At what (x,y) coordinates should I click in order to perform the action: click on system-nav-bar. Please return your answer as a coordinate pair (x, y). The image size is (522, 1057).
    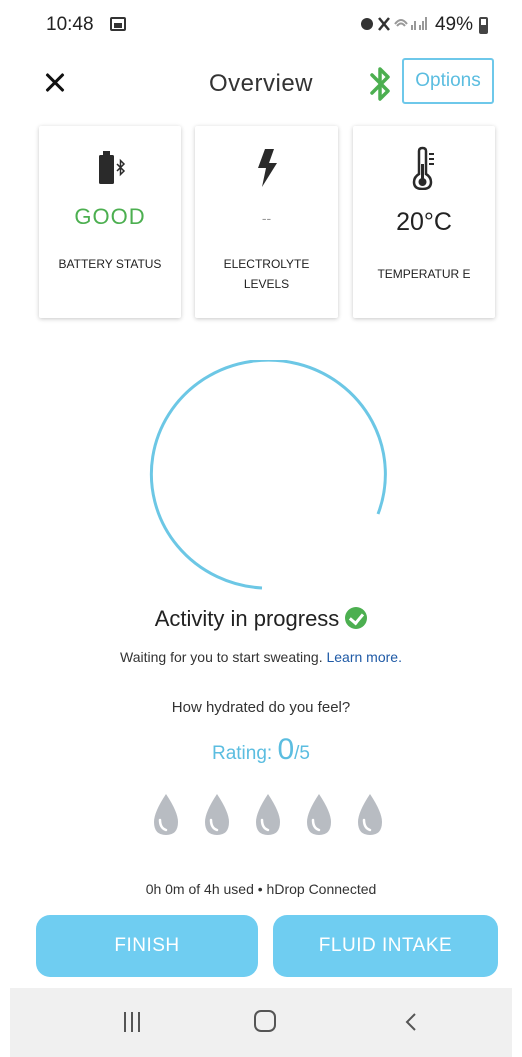
    Looking at the image, I should click on (261, 1022).